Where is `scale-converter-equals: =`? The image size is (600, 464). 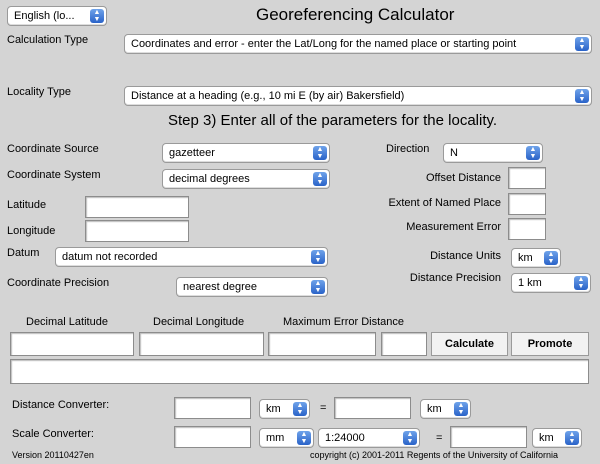 scale-converter-equals: = is located at coordinates (439, 438).